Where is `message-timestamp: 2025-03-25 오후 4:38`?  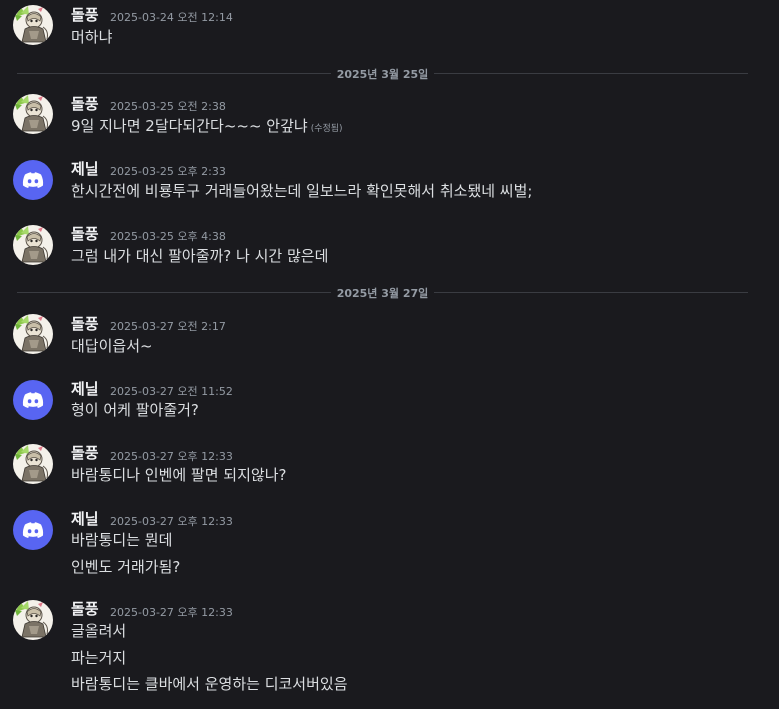
message-timestamp: 2025-03-25 오후 4:38 is located at coordinates (168, 236).